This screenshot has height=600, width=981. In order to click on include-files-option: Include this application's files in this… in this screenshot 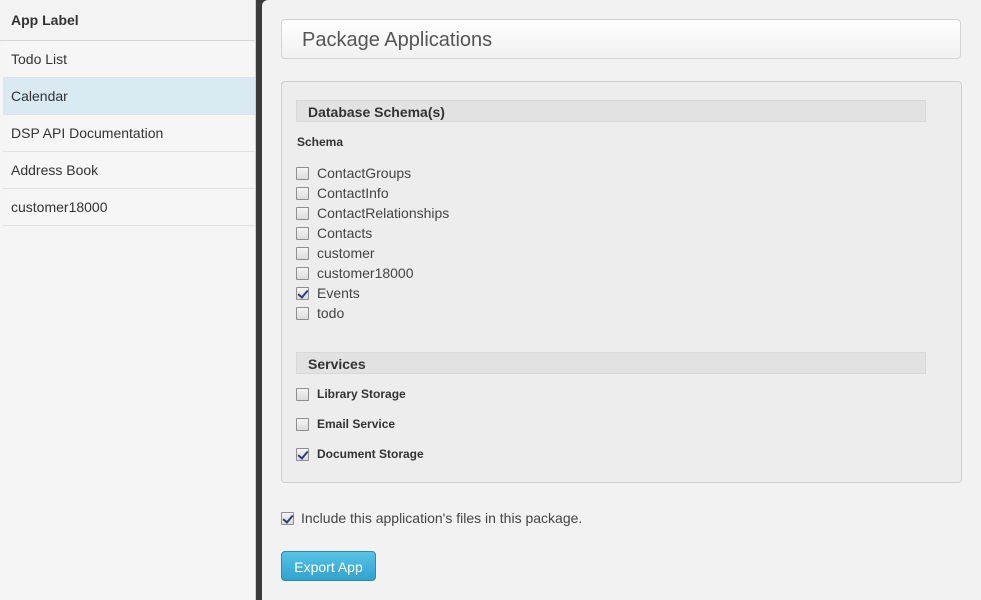, I will do `click(431, 518)`.